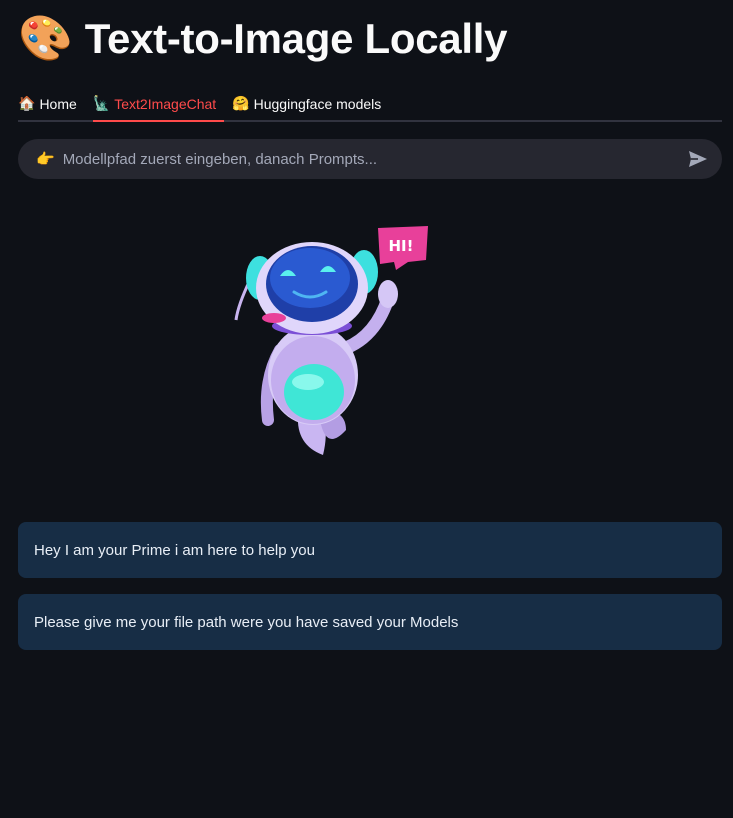 This screenshot has height=818, width=733. What do you see at coordinates (45, 38) in the screenshot?
I see `palette-icon: 🎨` at bounding box center [45, 38].